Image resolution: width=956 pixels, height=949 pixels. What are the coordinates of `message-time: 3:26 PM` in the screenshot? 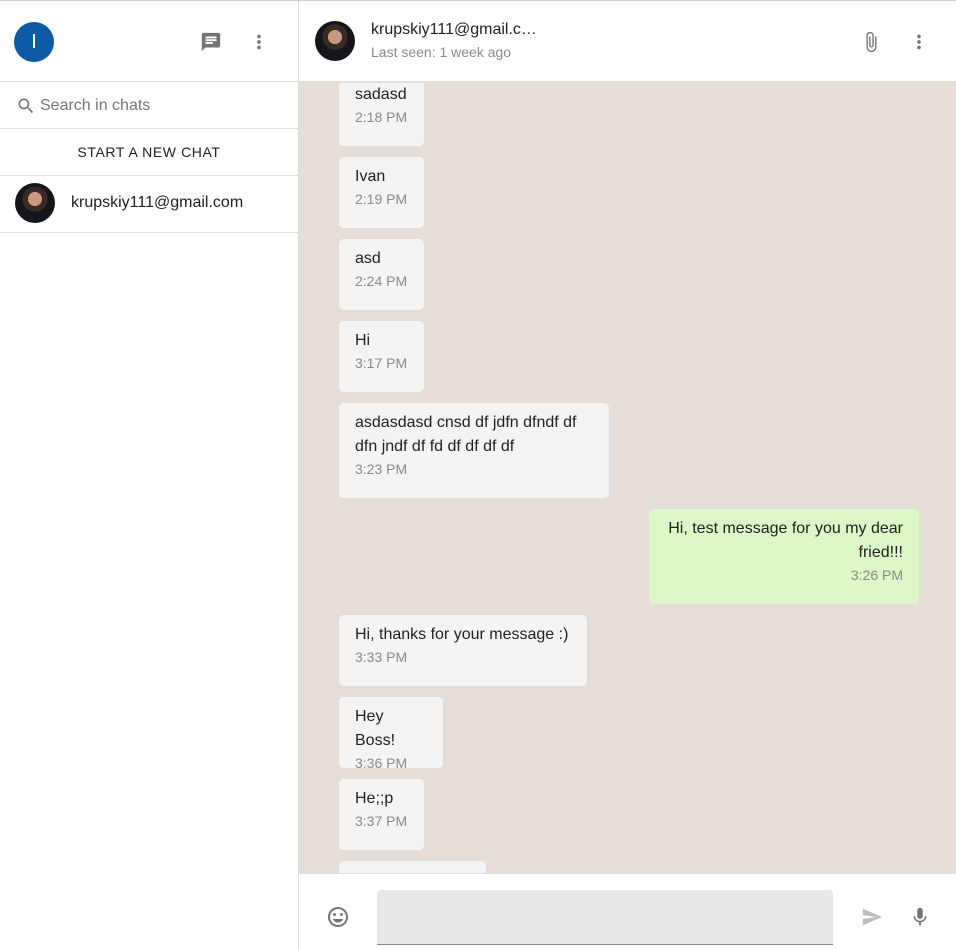 It's located at (876, 575).